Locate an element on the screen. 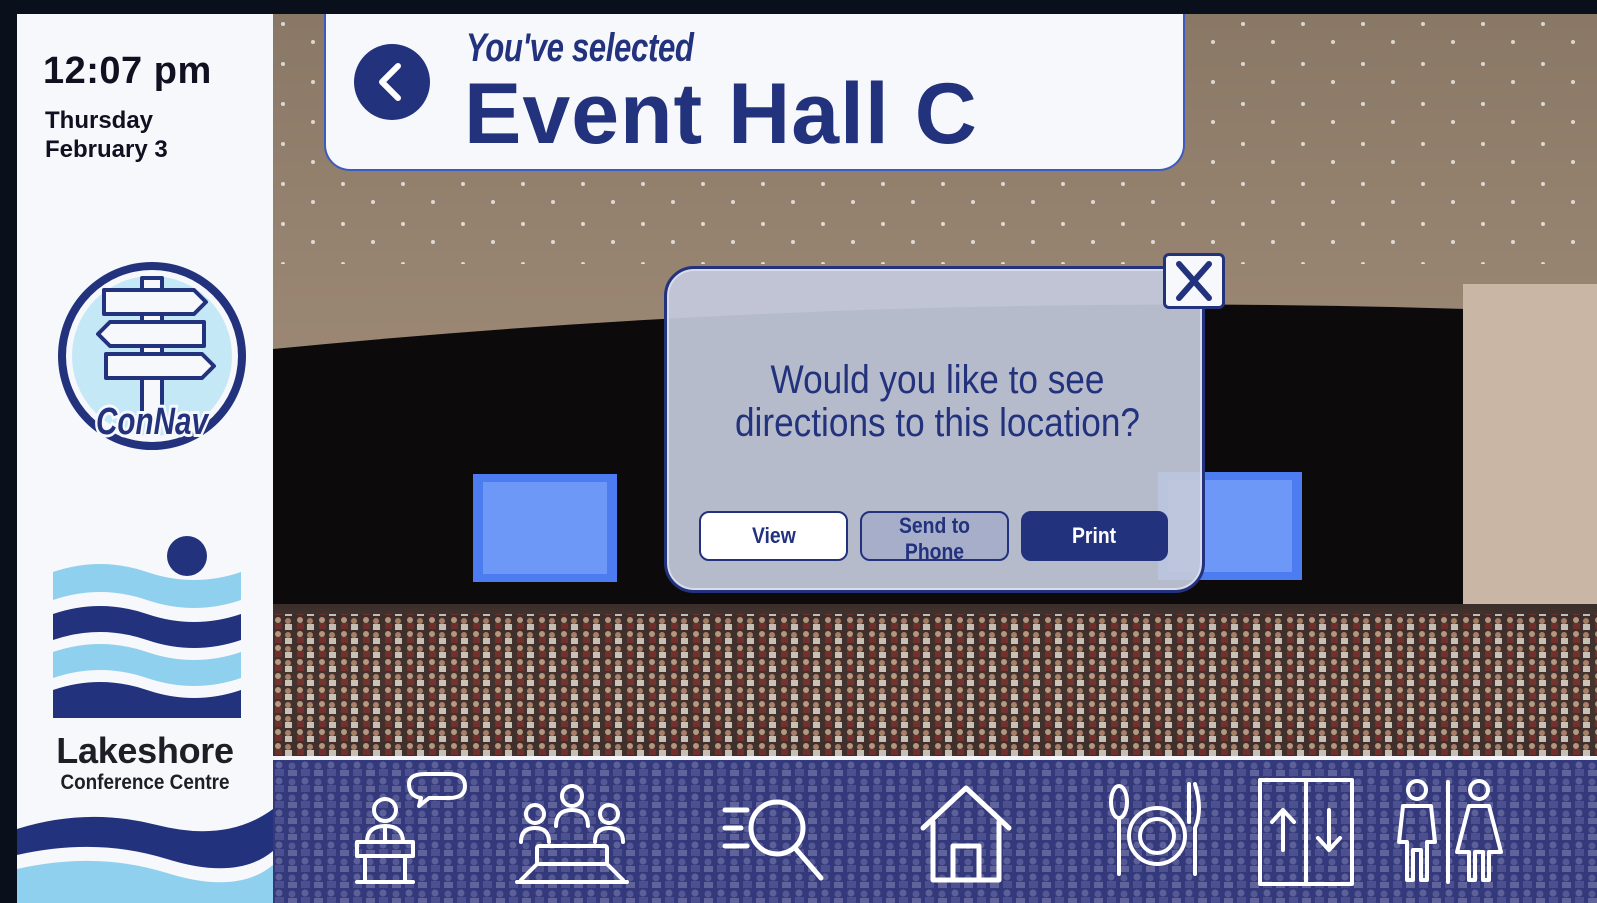 The image size is (1597, 903). send-to-phone-button: Send to Phone is located at coordinates (934, 537).